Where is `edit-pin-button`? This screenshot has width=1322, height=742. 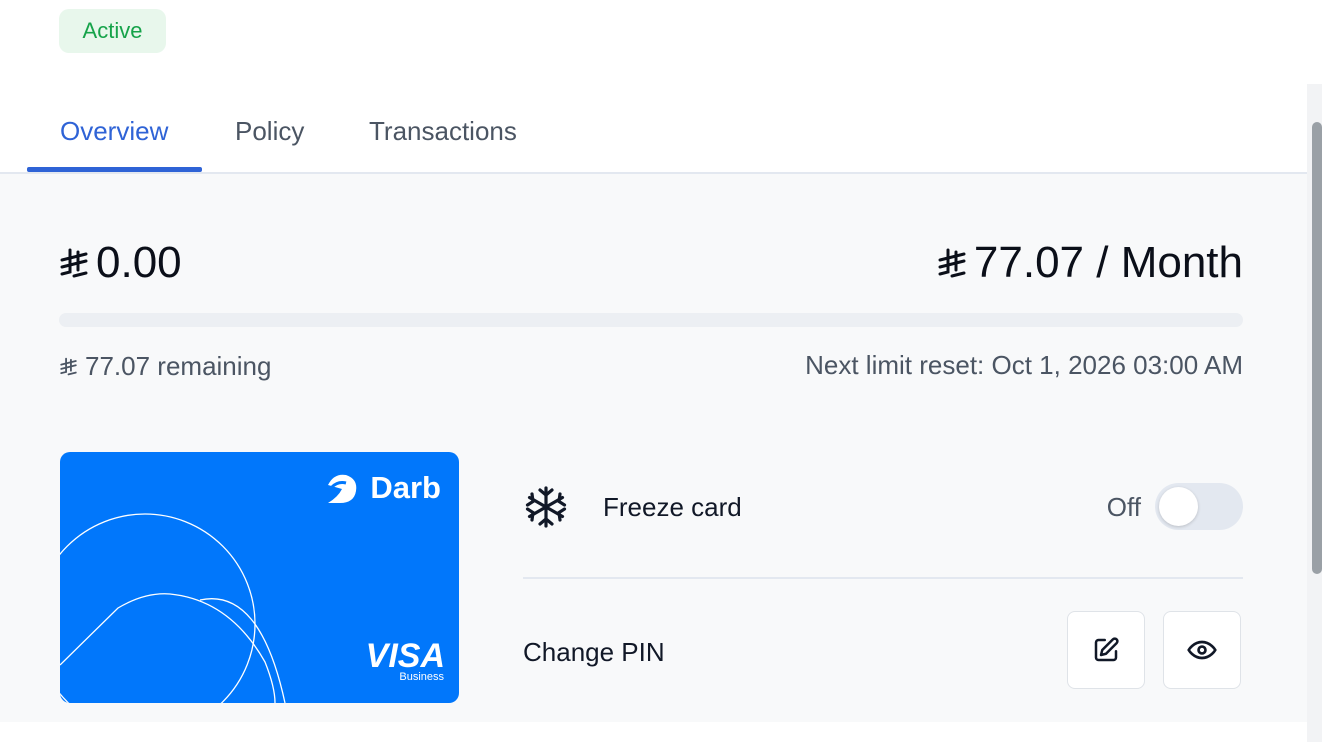 edit-pin-button is located at coordinates (1106, 650).